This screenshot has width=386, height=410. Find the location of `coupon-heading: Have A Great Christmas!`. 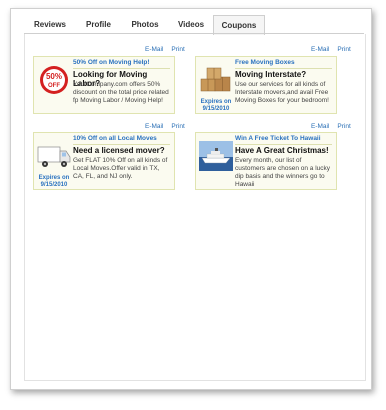

coupon-heading: Have A Great Christmas! is located at coordinates (282, 150).